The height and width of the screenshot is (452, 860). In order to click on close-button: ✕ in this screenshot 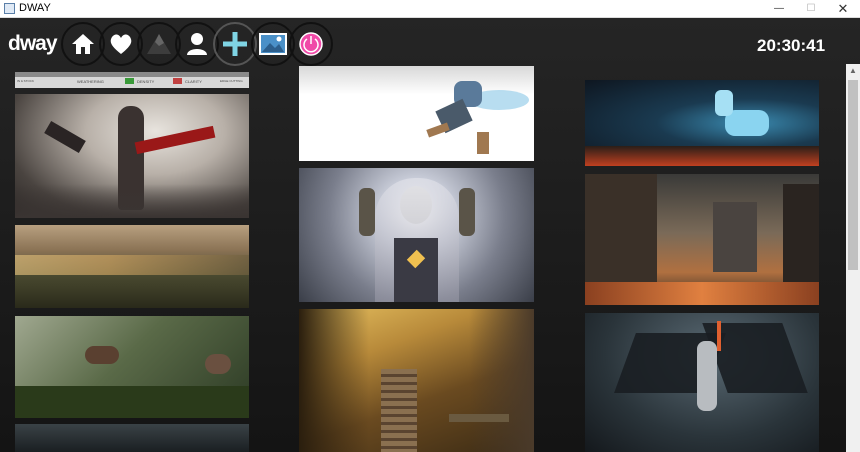, I will do `click(843, 9)`.